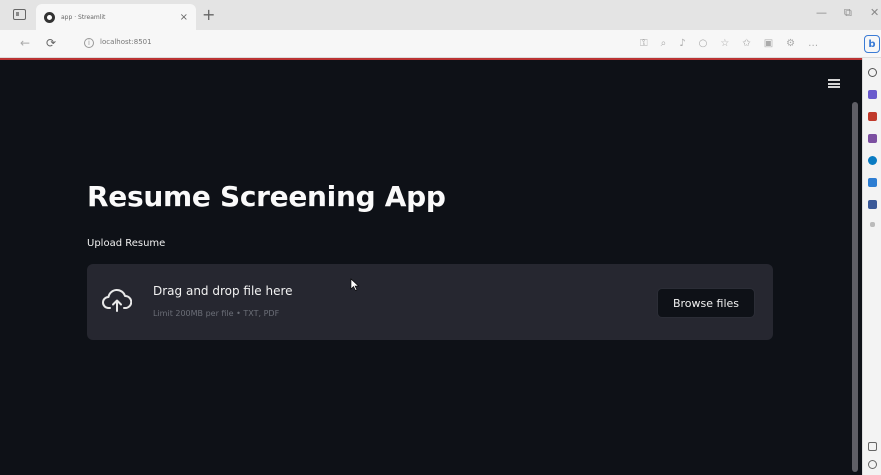  Describe the element at coordinates (872, 182) in the screenshot. I see `office-icon` at that location.